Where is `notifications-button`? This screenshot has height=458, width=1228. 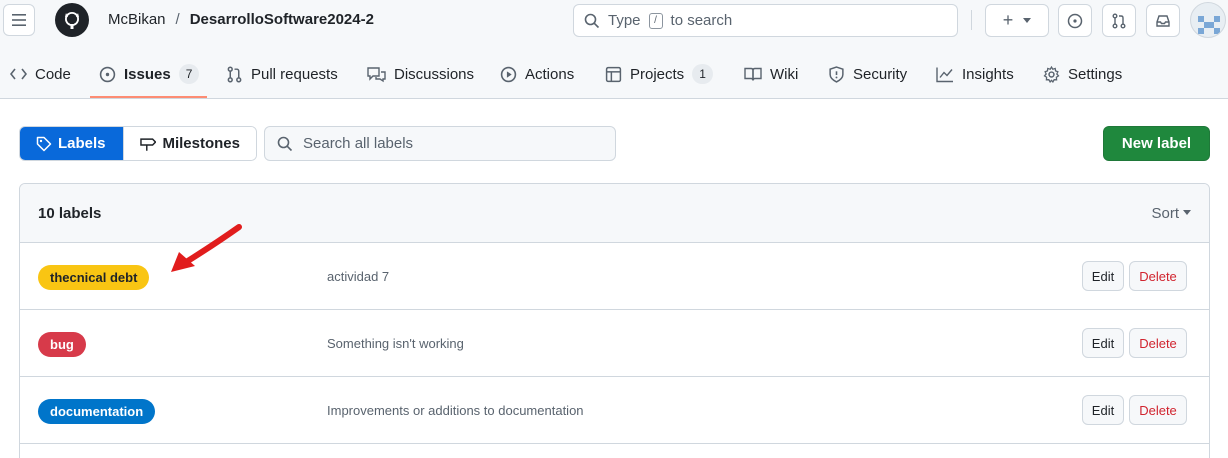
notifications-button is located at coordinates (1163, 20).